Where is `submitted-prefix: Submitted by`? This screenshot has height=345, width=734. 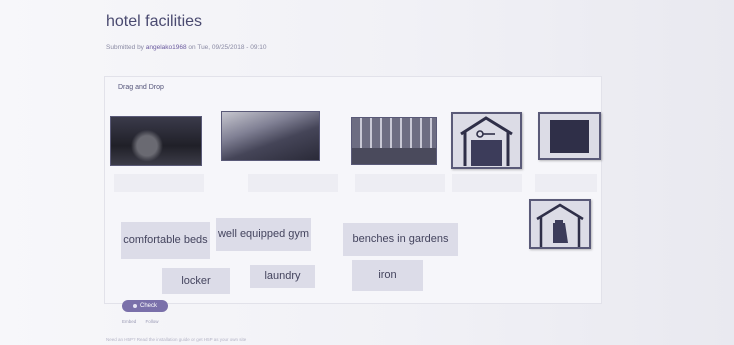
submitted-prefix: Submitted by is located at coordinates (126, 47).